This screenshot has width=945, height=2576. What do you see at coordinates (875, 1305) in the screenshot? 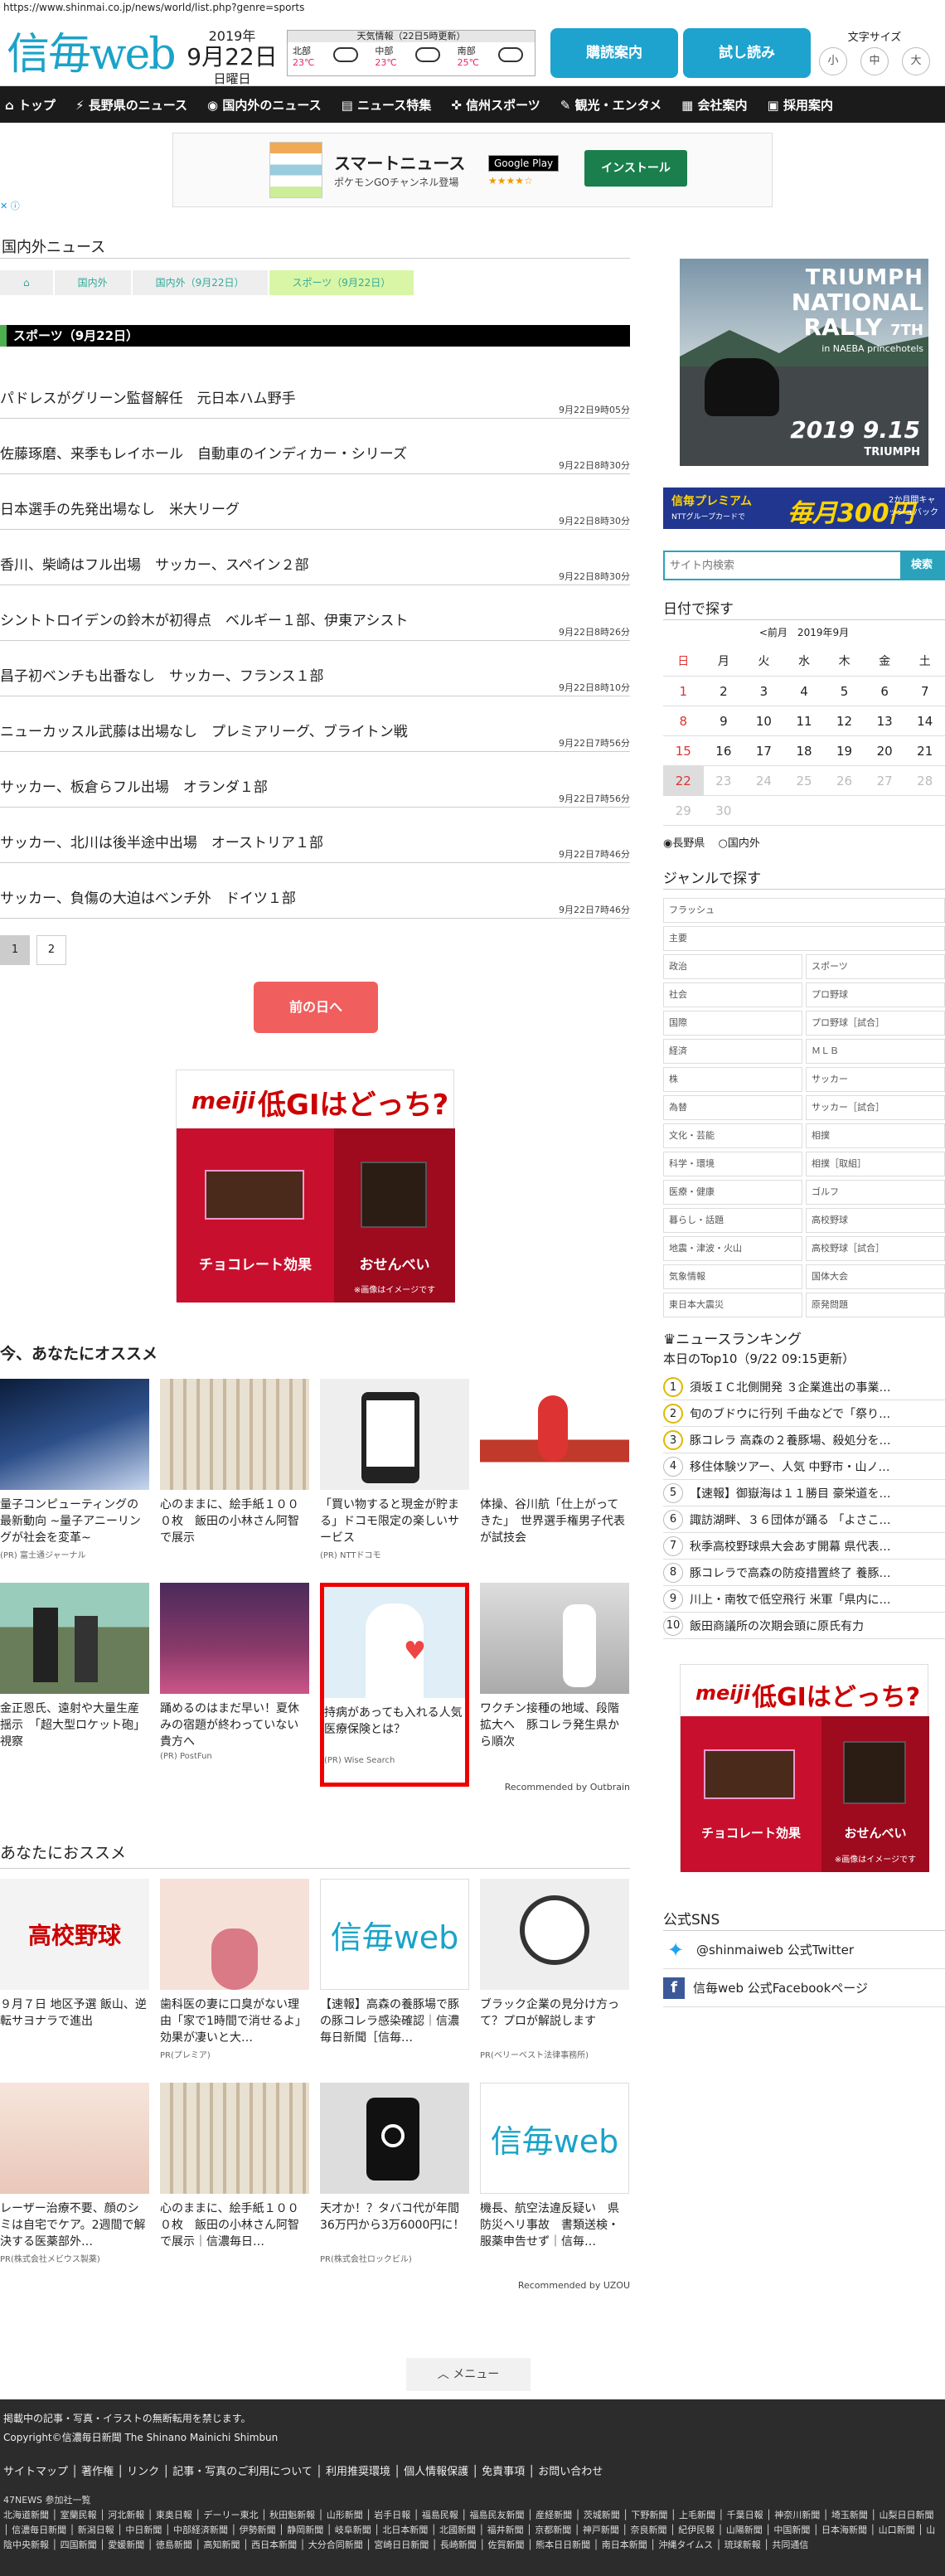
I see `genre-link: 原発問題` at bounding box center [875, 1305].